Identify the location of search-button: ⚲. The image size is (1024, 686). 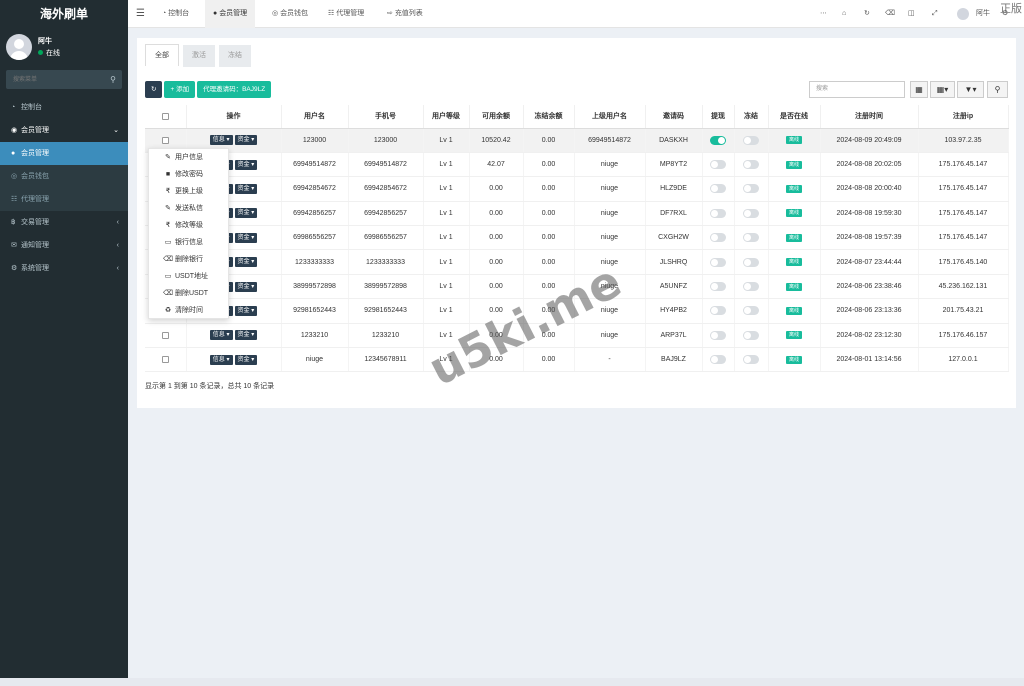
(997, 89).